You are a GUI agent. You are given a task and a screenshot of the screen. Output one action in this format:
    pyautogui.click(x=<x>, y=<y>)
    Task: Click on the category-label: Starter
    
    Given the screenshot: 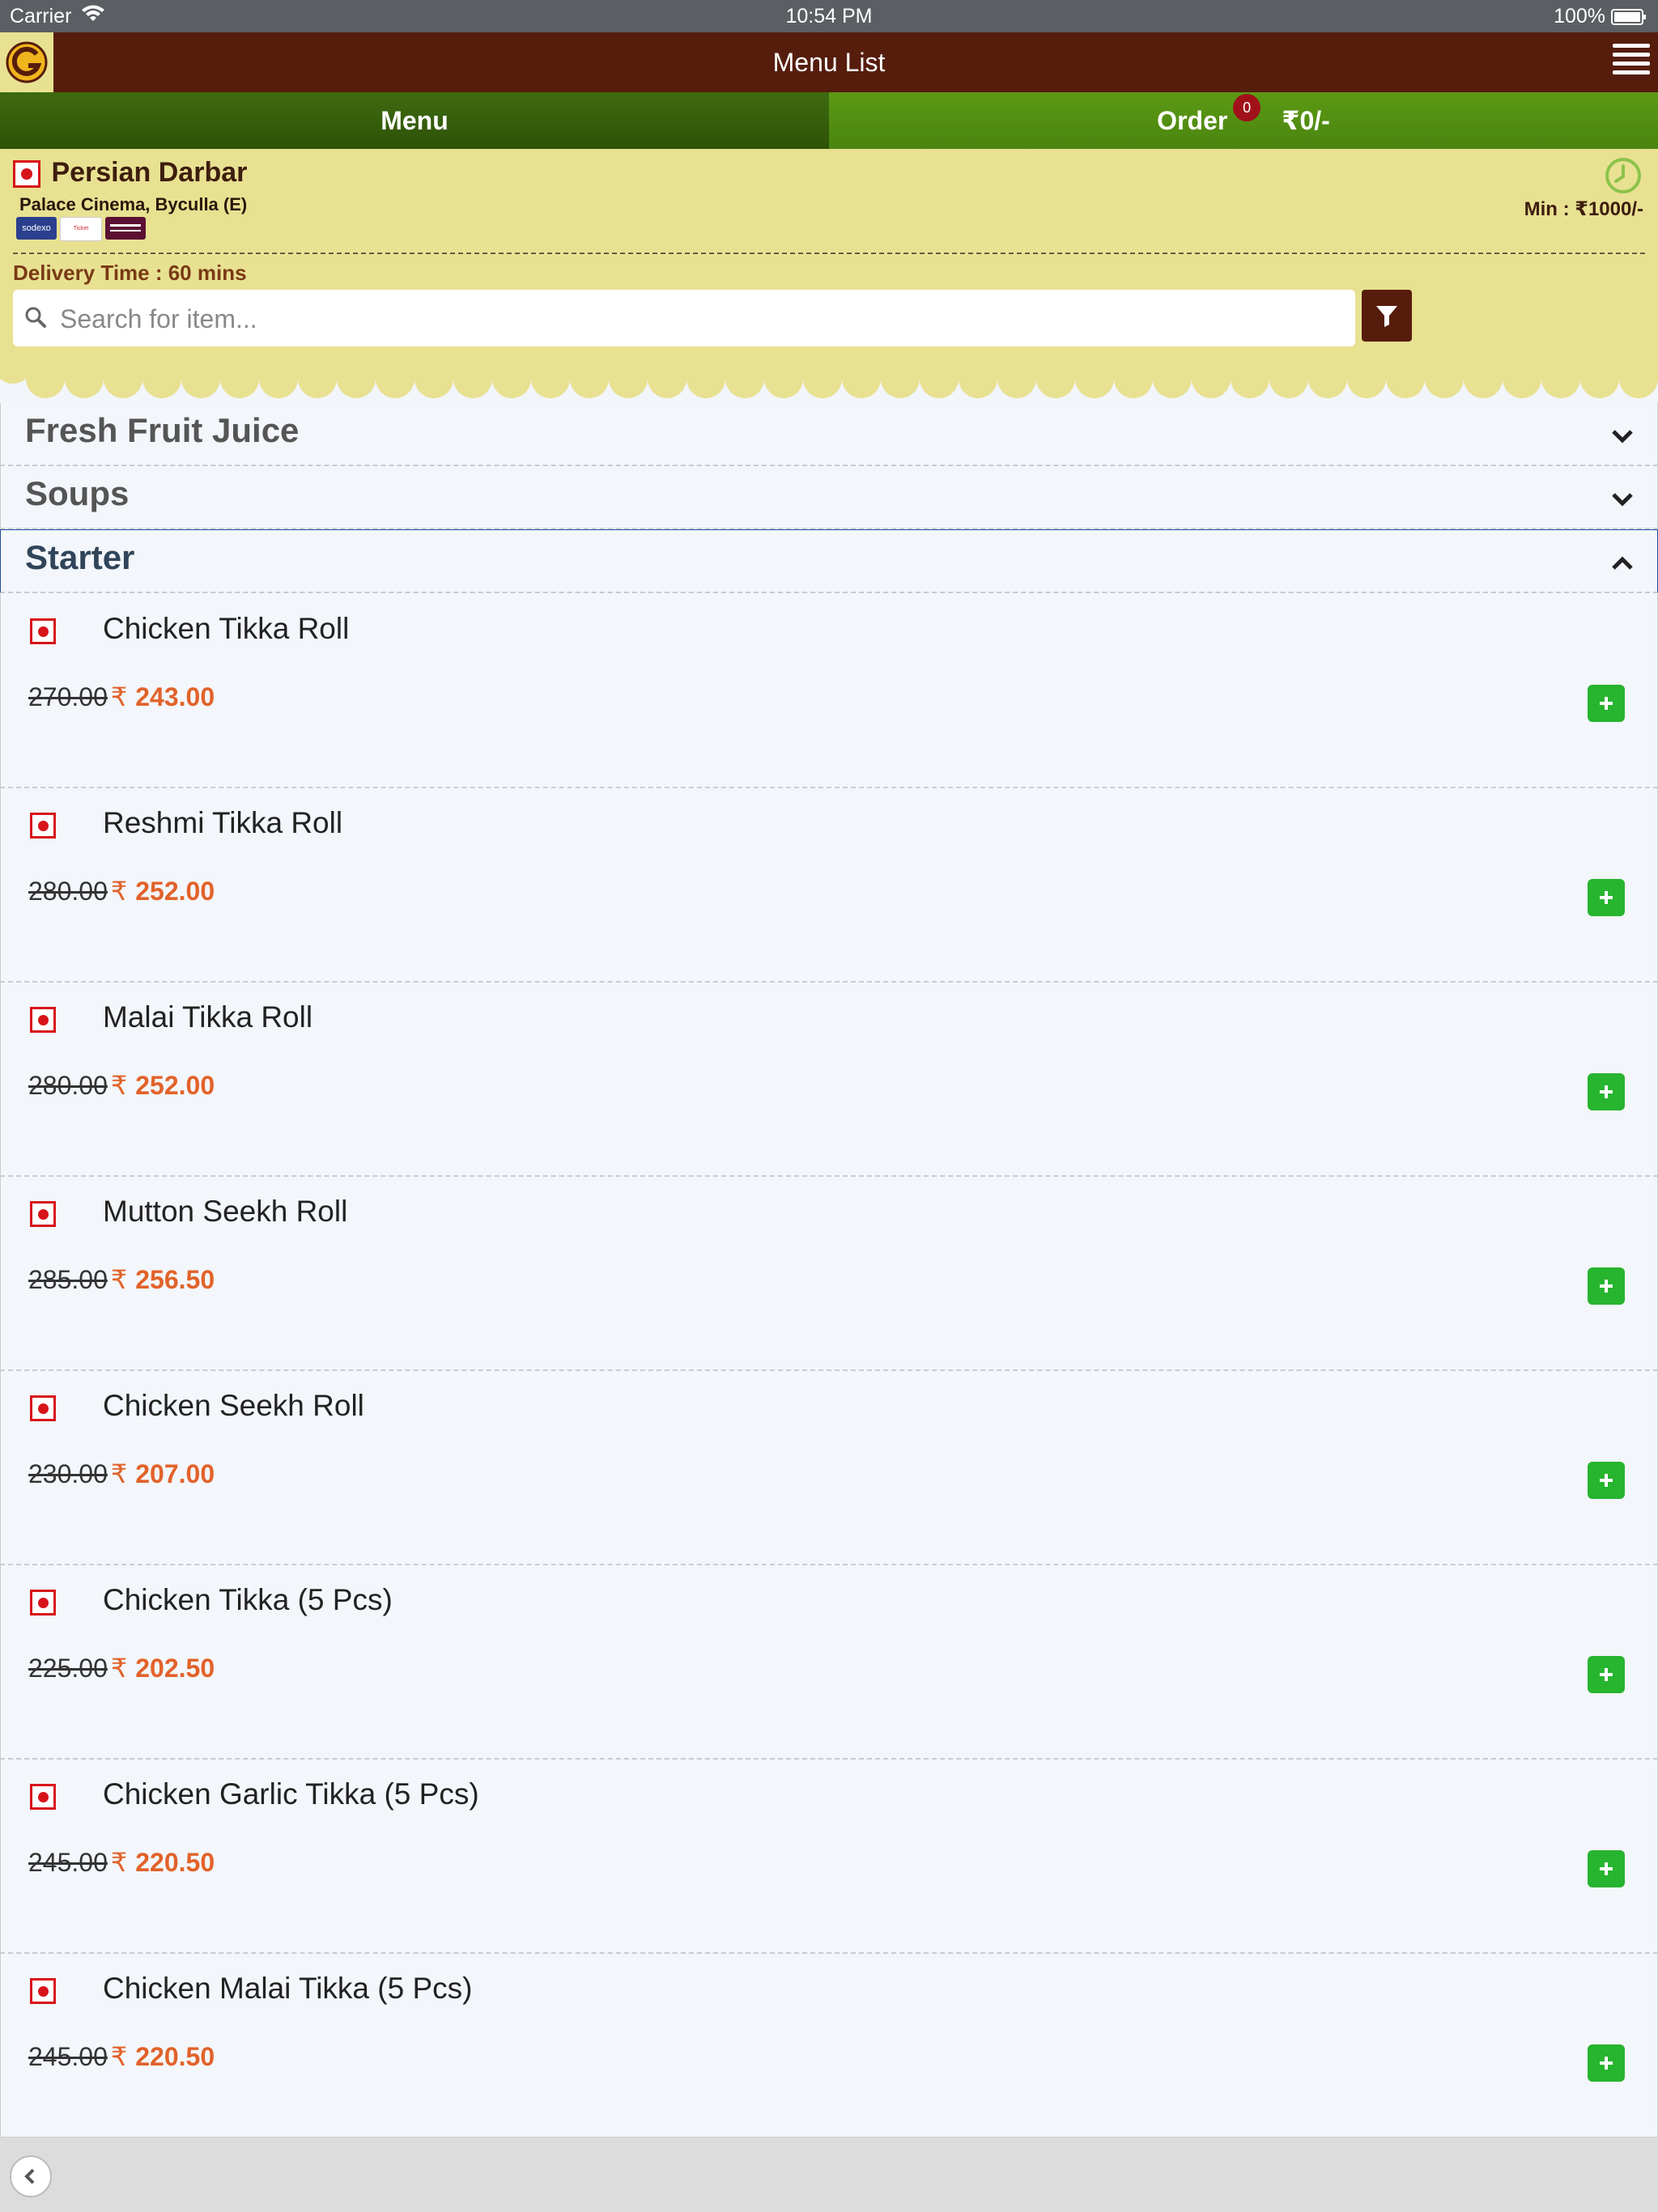 What is the action you would take?
    pyautogui.click(x=80, y=557)
    